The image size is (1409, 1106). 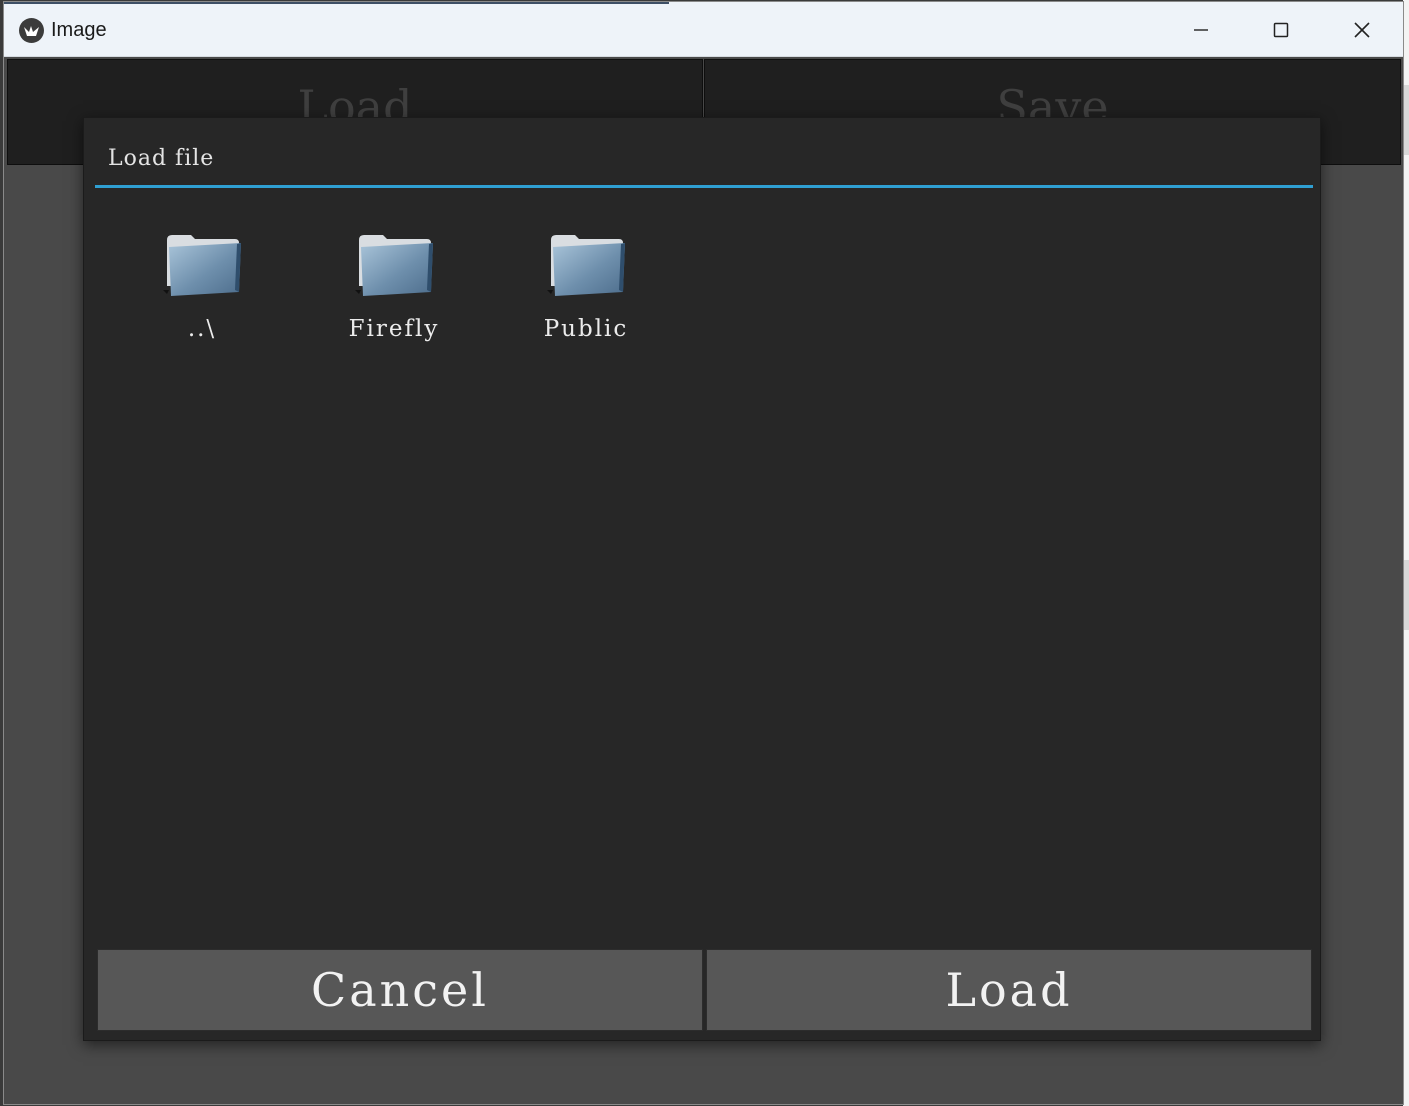 I want to click on minimize-button, so click(x=1201, y=30).